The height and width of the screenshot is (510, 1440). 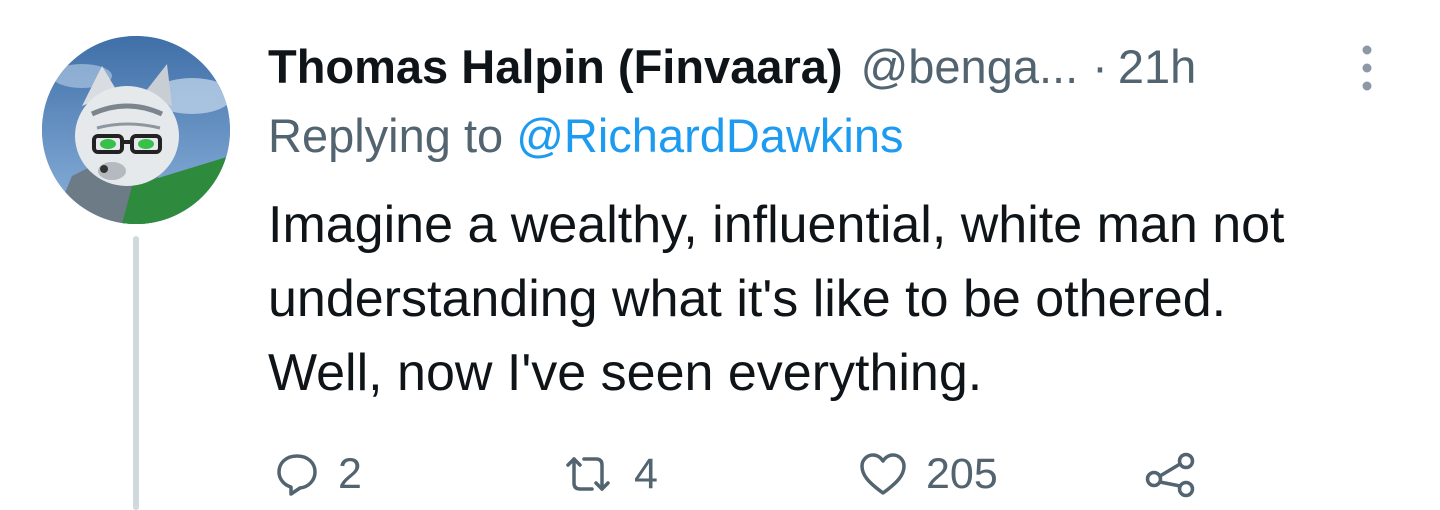 What do you see at coordinates (136, 373) in the screenshot?
I see `thread-line` at bounding box center [136, 373].